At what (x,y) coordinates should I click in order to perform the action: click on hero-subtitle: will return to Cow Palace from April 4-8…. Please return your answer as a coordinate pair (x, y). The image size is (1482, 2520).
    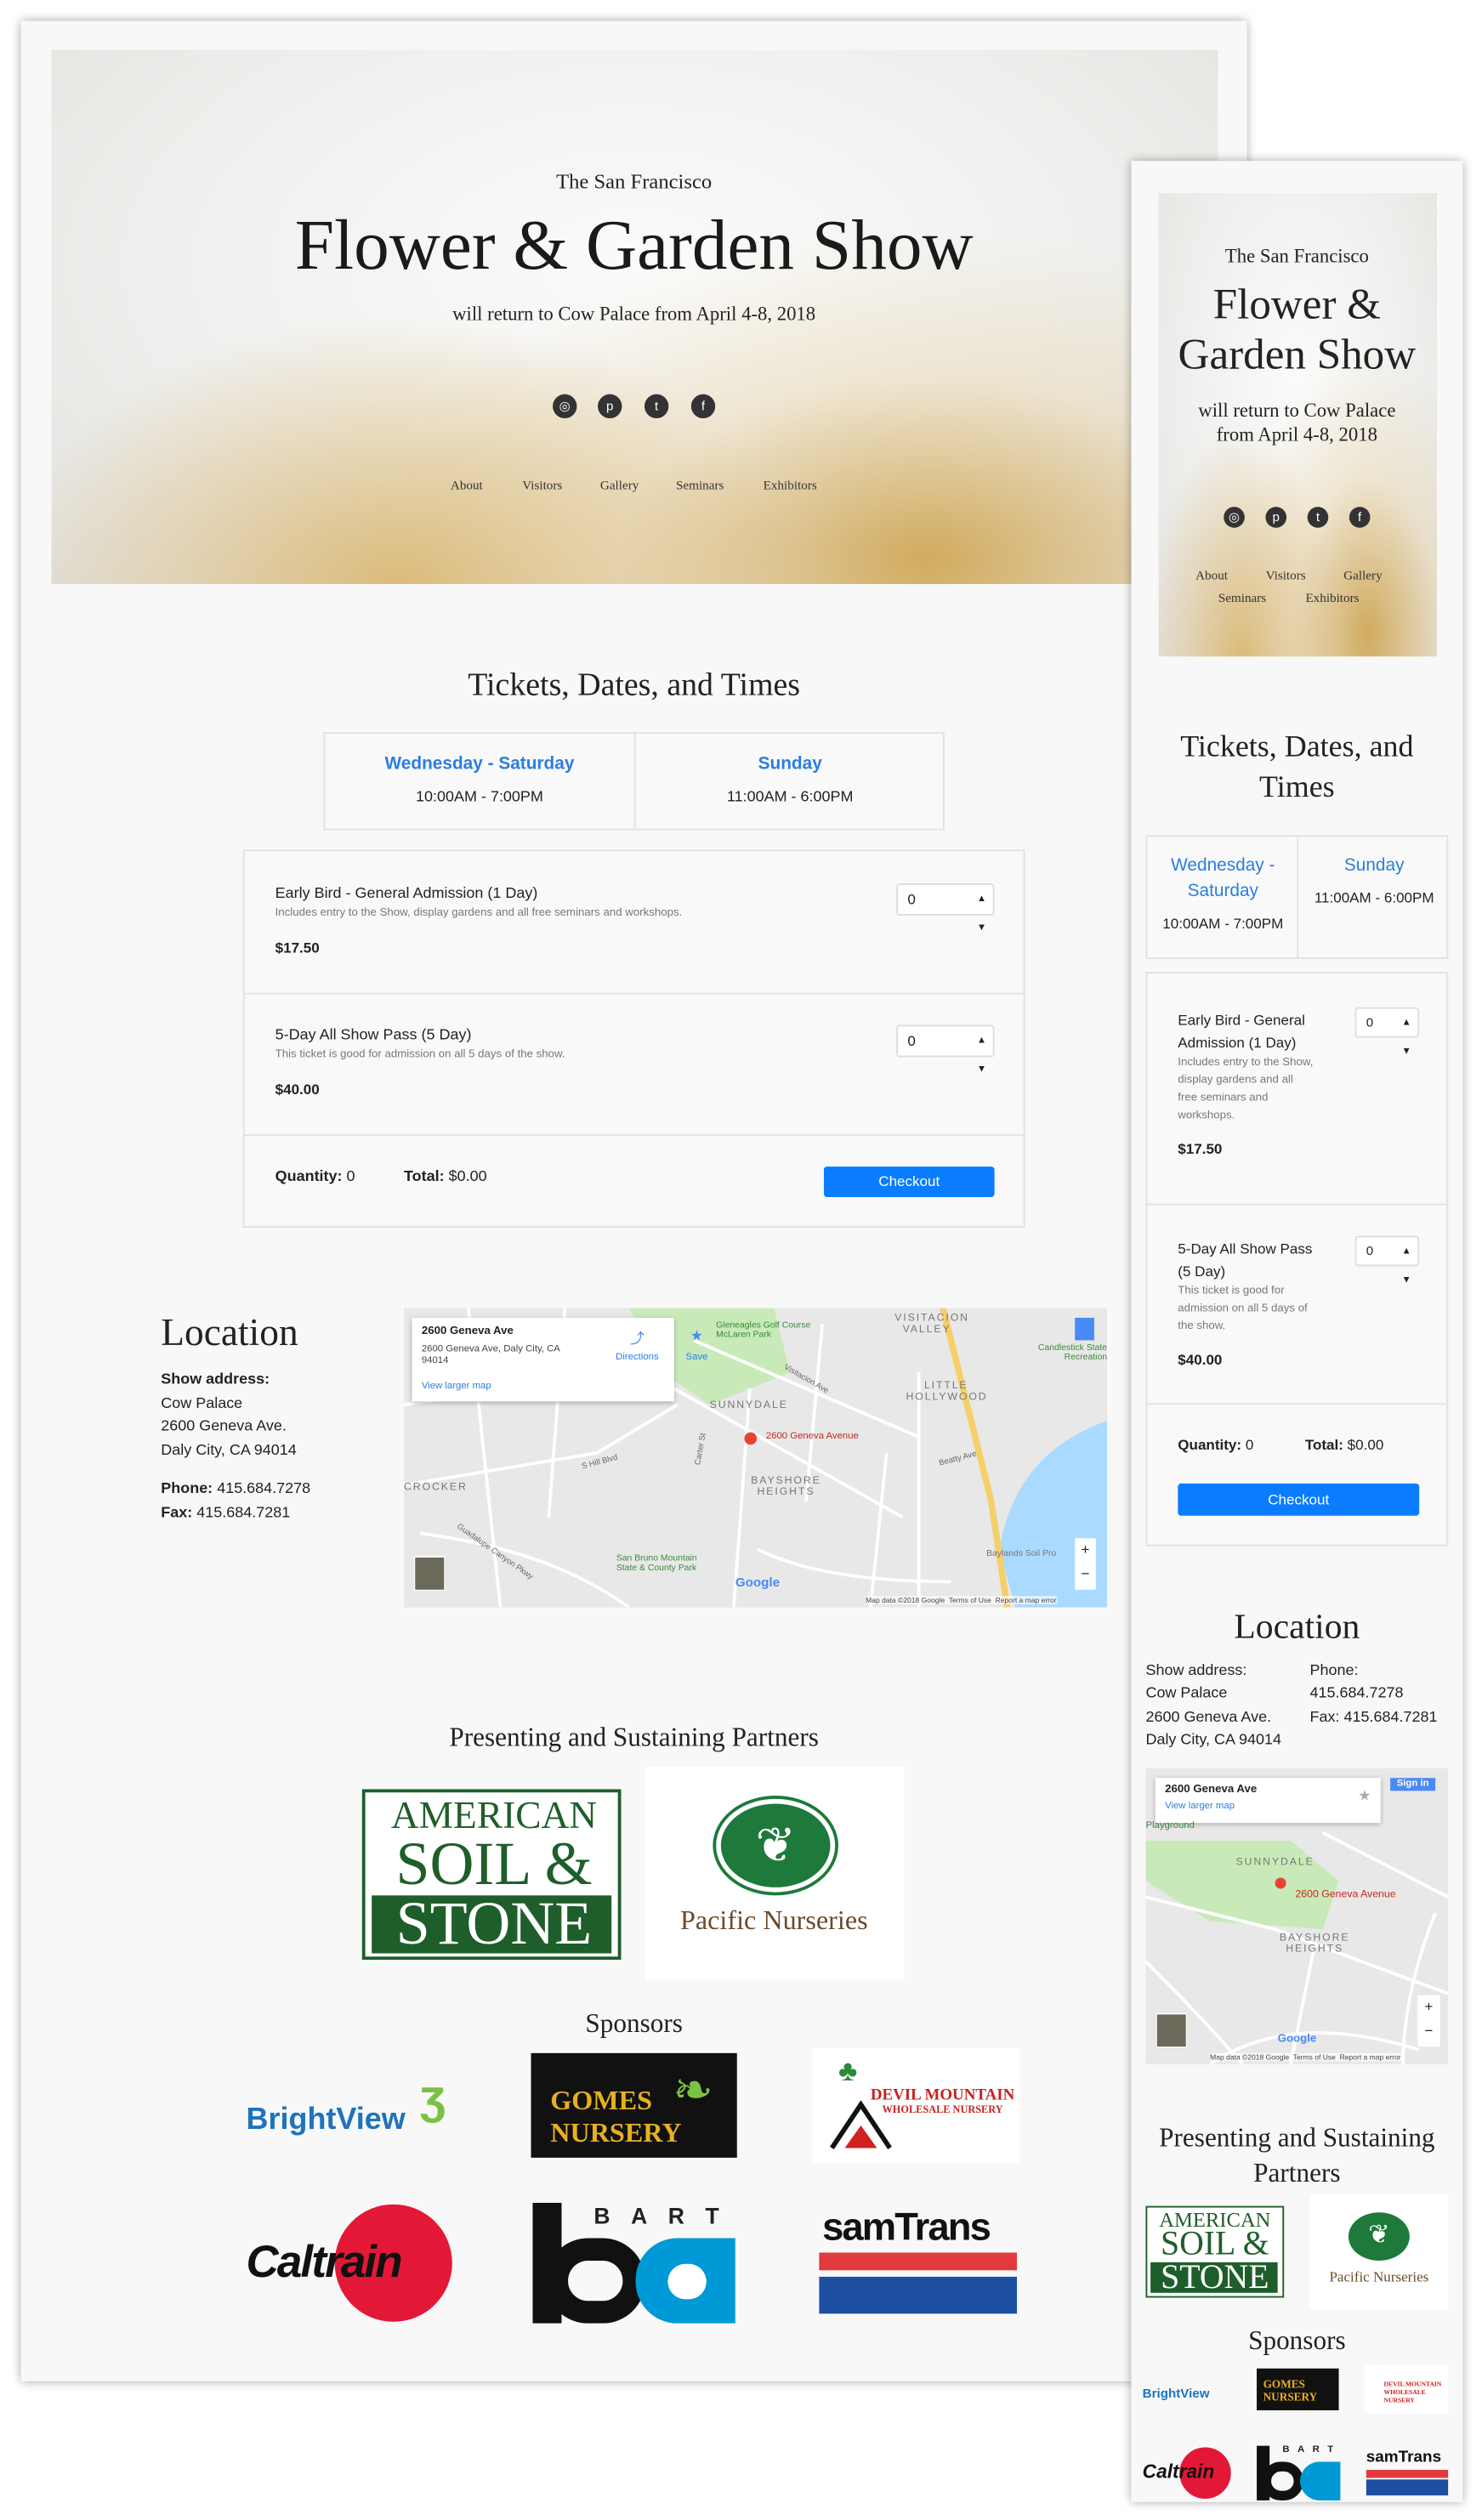
    Looking at the image, I should click on (634, 314).